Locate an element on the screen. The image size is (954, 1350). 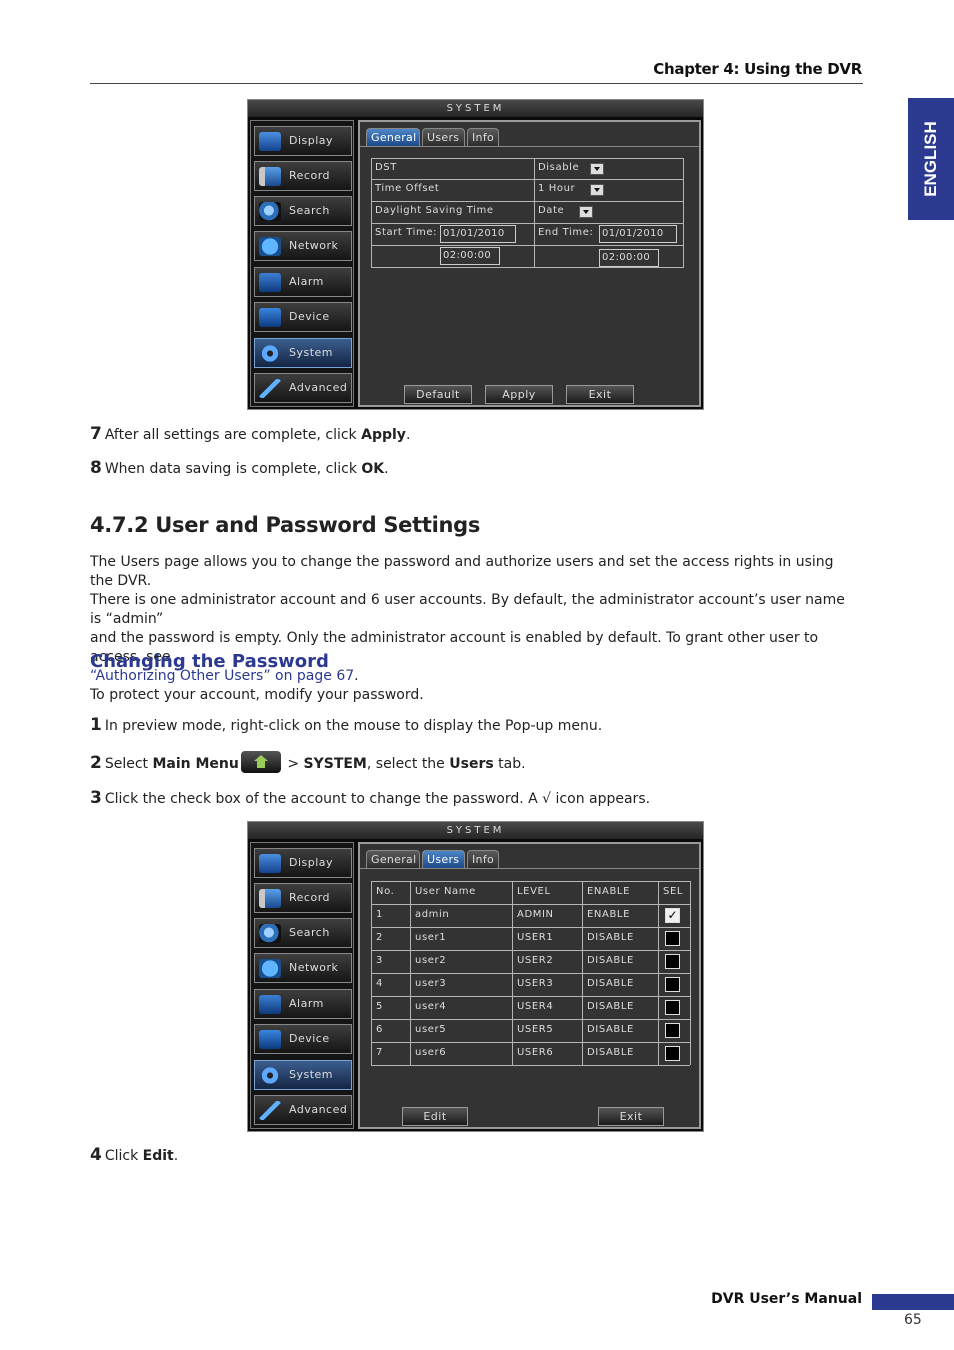
table-cell: ADMIN is located at coordinates (535, 914).